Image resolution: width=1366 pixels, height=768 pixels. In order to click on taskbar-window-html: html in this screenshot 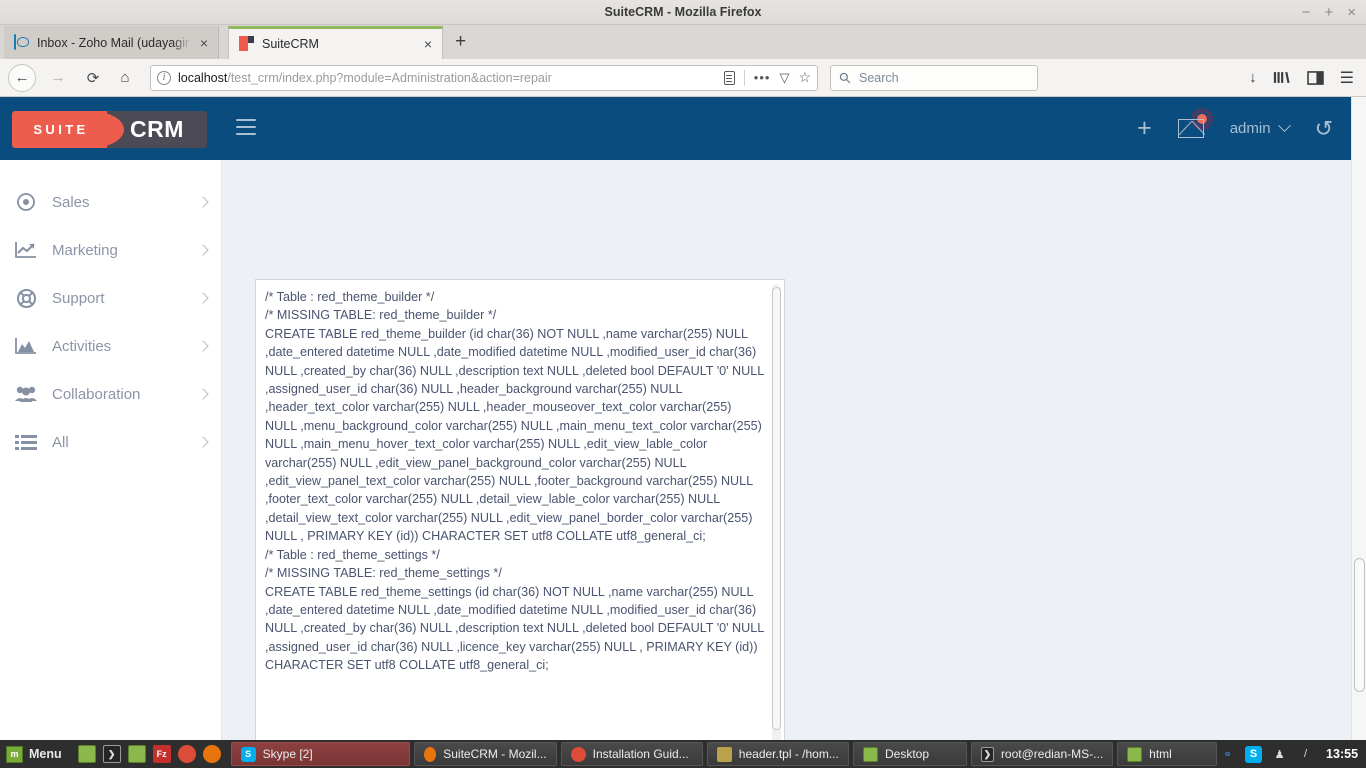, I will do `click(1167, 754)`.